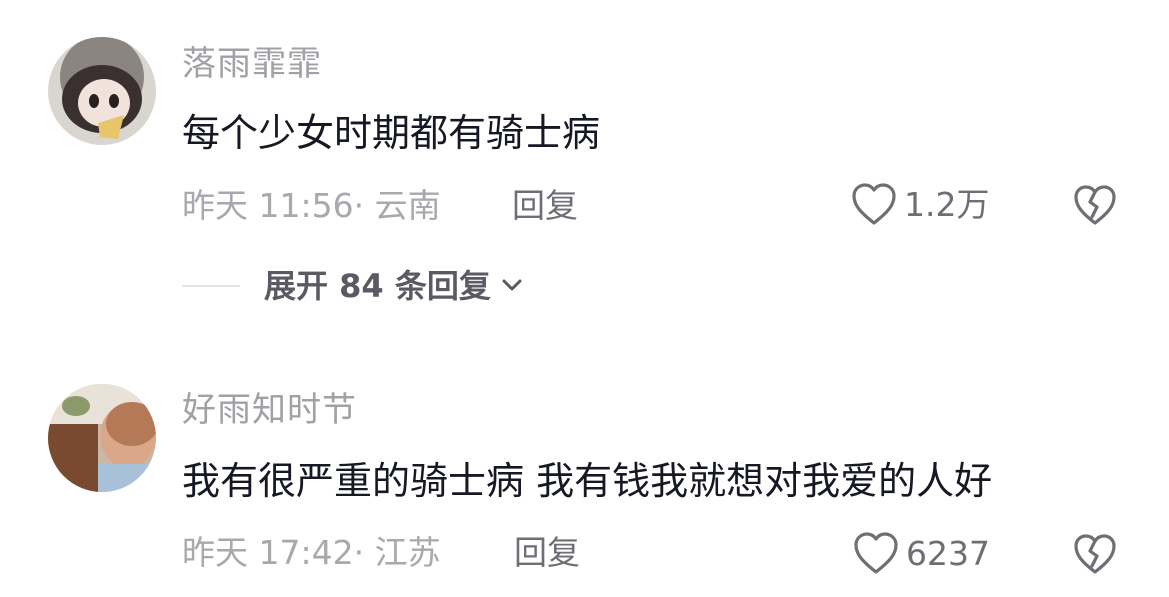  Describe the element at coordinates (391, 133) in the screenshot. I see `comment-text: 每个少女时期都有骑士病` at that location.